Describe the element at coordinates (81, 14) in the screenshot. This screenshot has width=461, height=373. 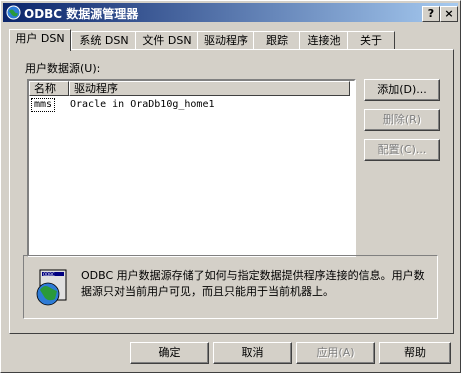
I see `window-title: ODBC 数据源管理器` at that location.